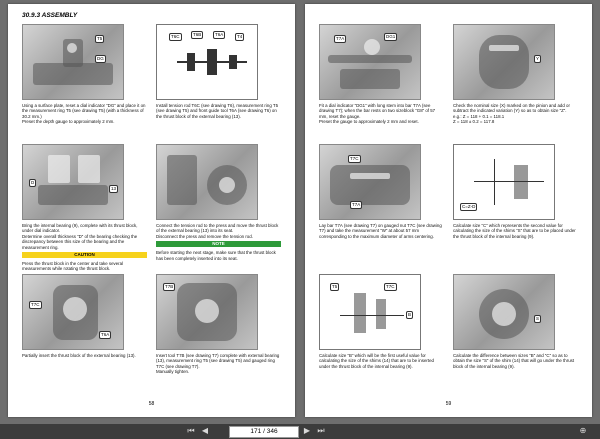 This screenshot has width=600, height=439. Describe the element at coordinates (370, 182) in the screenshot. I see `assembly-photo: T7C T7A` at that location.